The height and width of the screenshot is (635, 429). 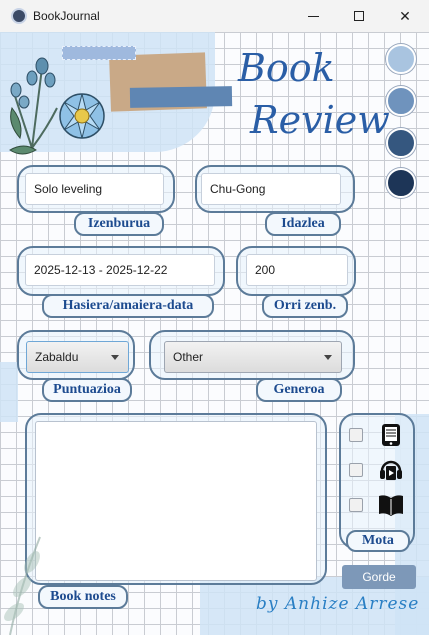 What do you see at coordinates (188, 357) in the screenshot?
I see `genre-select-value: Other` at bounding box center [188, 357].